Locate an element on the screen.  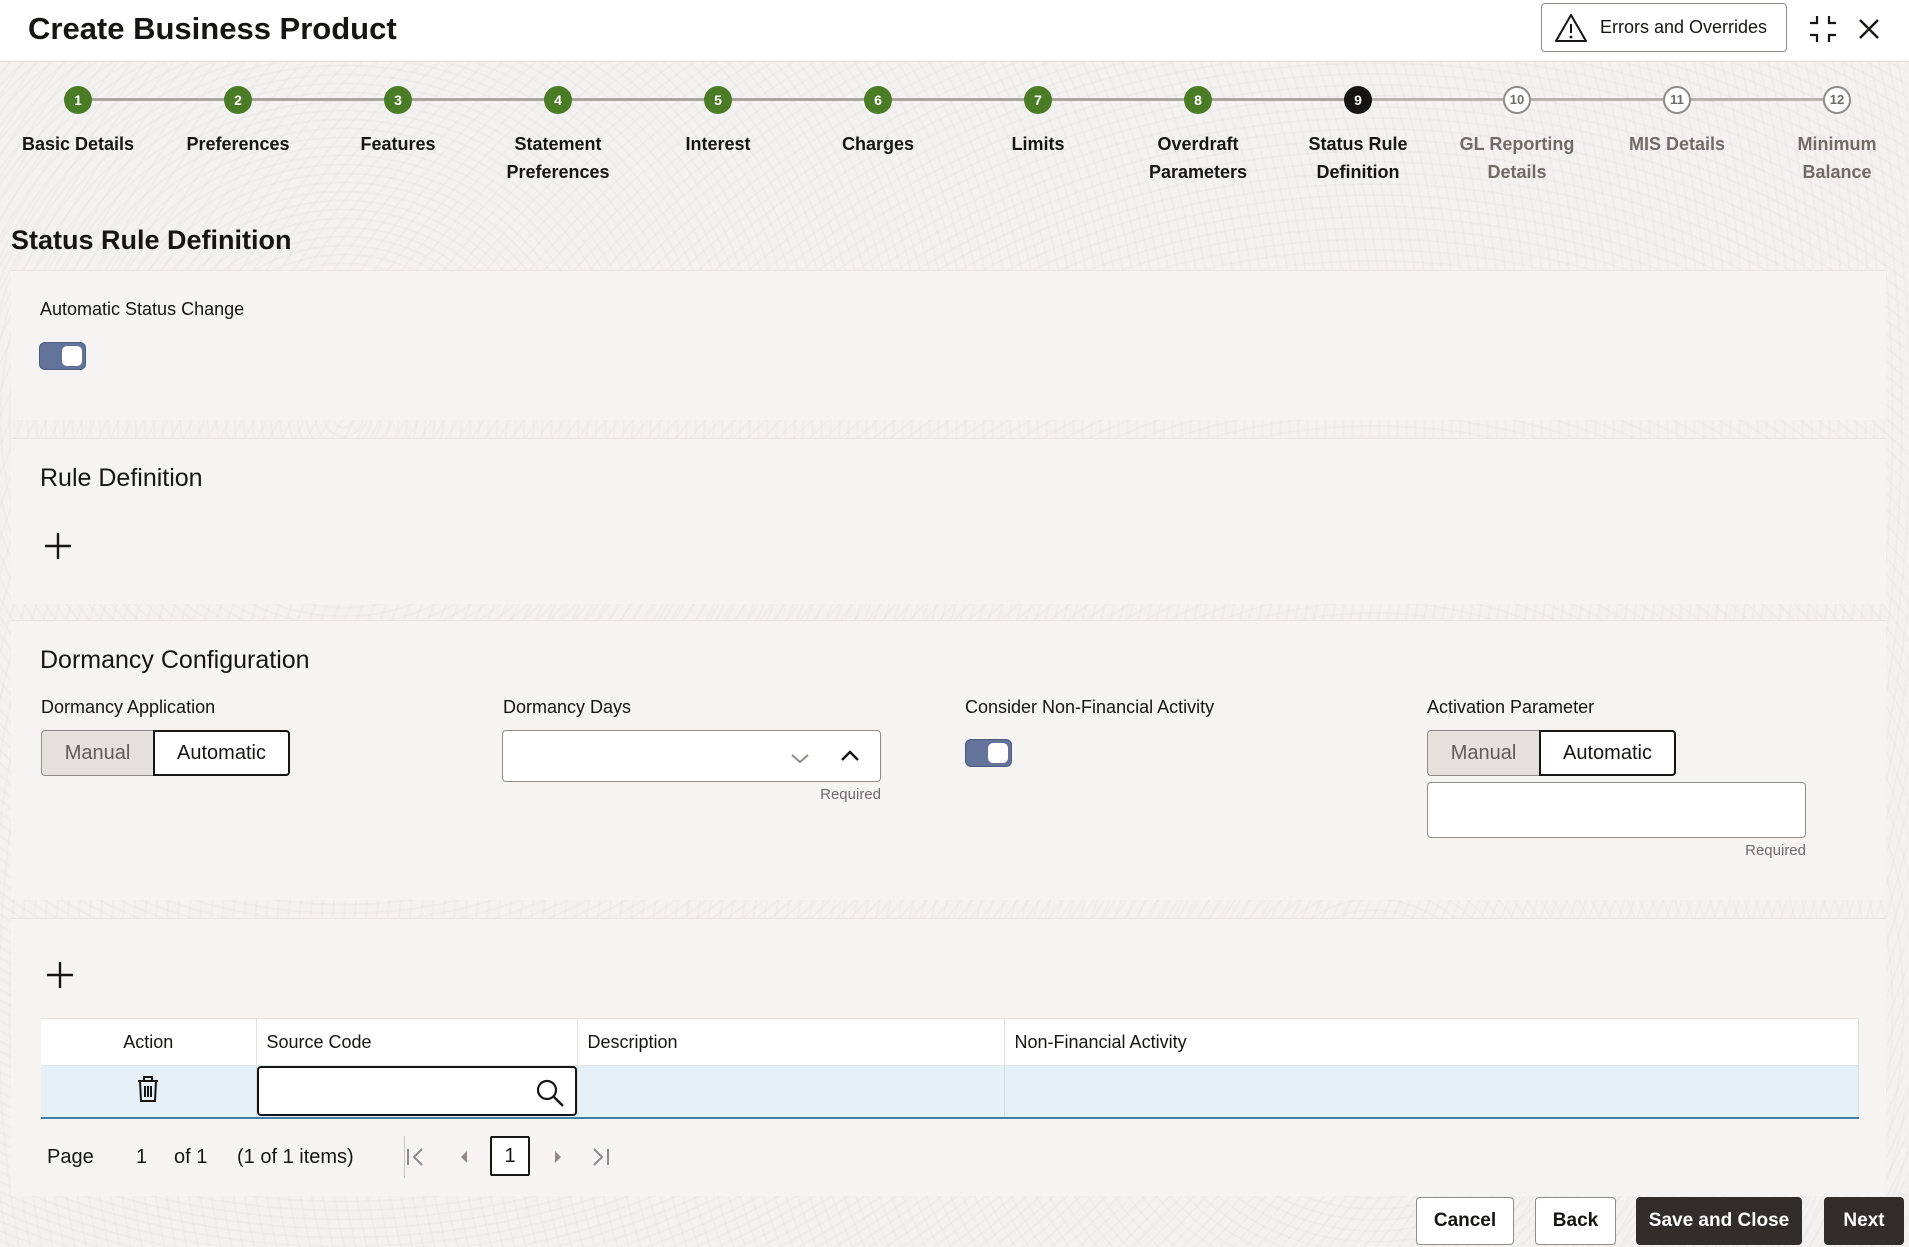
items-count-label: (1 of 1 items) is located at coordinates (295, 1157).